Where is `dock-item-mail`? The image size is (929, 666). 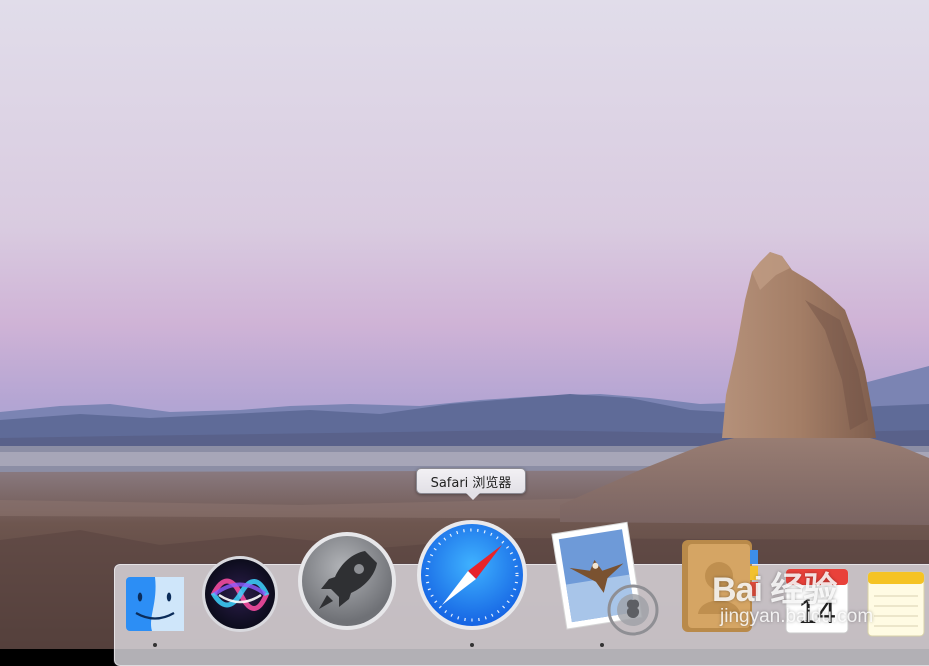 dock-item-mail is located at coordinates (607, 579).